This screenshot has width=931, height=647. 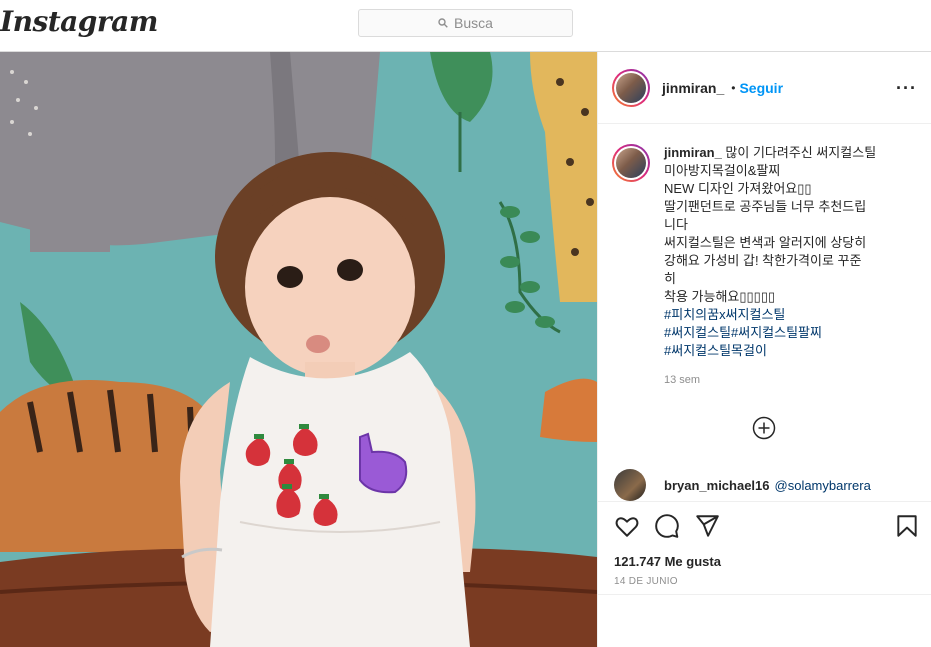 I want to click on comment-mention: @solamybarrera, so click(x=823, y=485).